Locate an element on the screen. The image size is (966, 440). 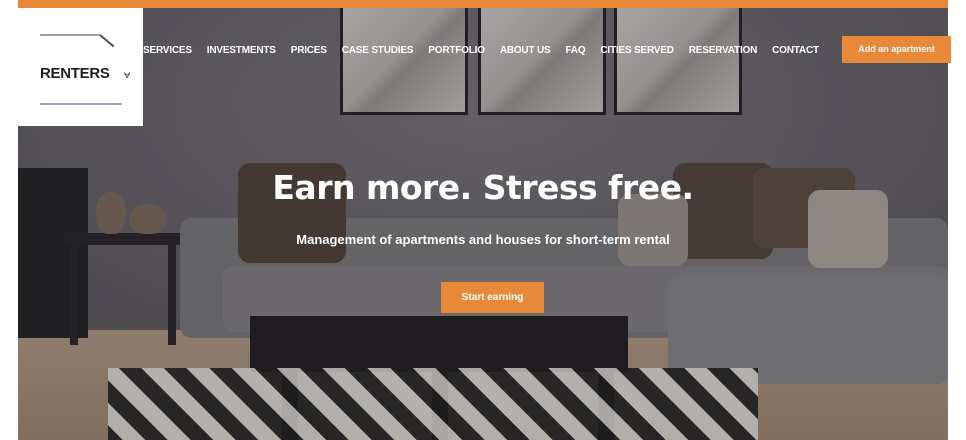
nav-item-case-studies: CASE STUDIES is located at coordinates (378, 50).